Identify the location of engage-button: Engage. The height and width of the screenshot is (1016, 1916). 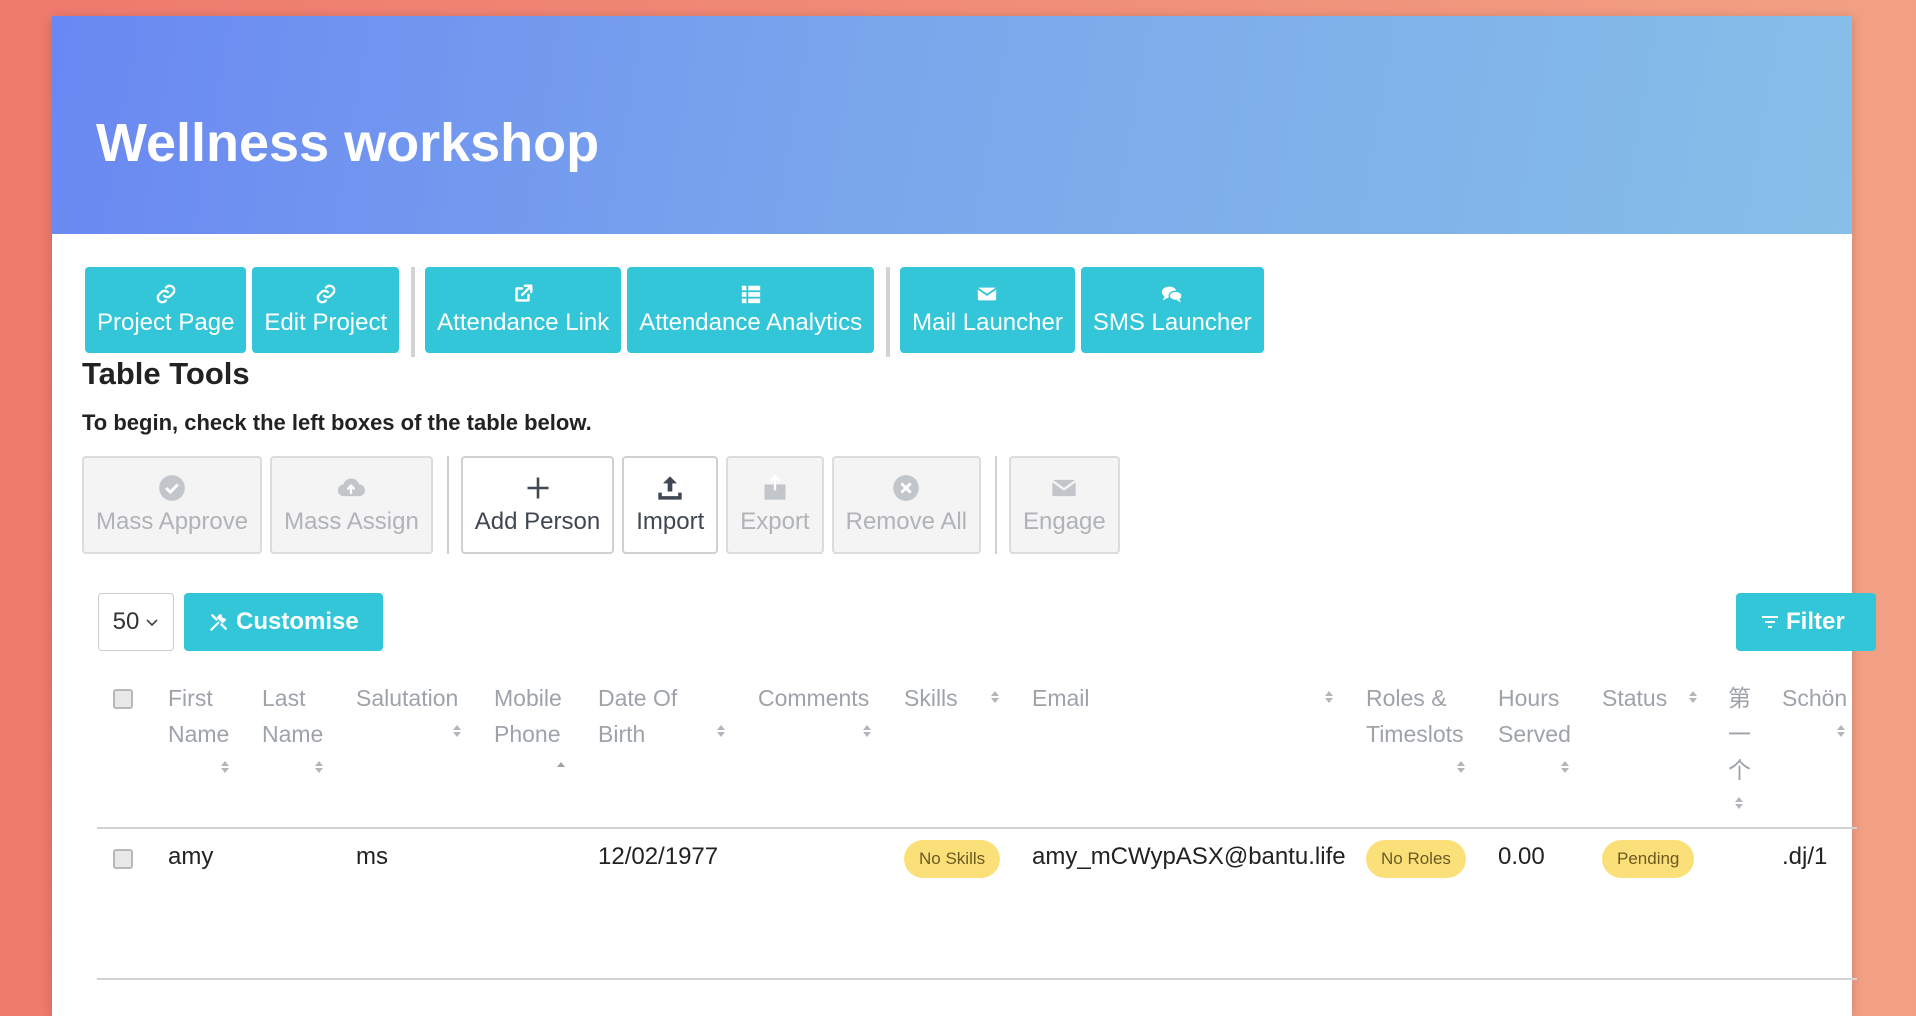
(1064, 505).